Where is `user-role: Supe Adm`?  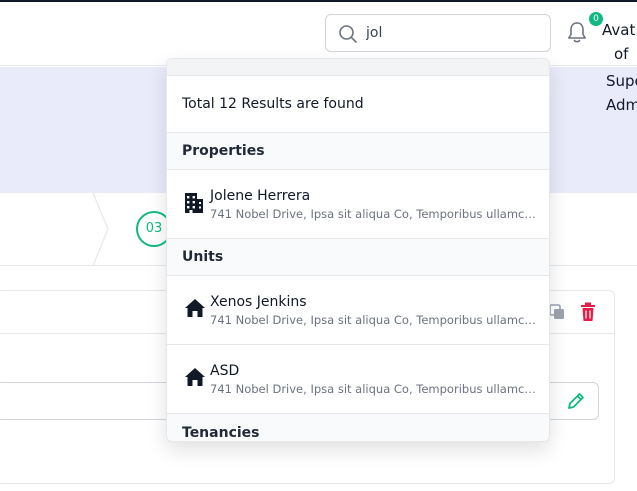 user-role: Supe Adm is located at coordinates (621, 93).